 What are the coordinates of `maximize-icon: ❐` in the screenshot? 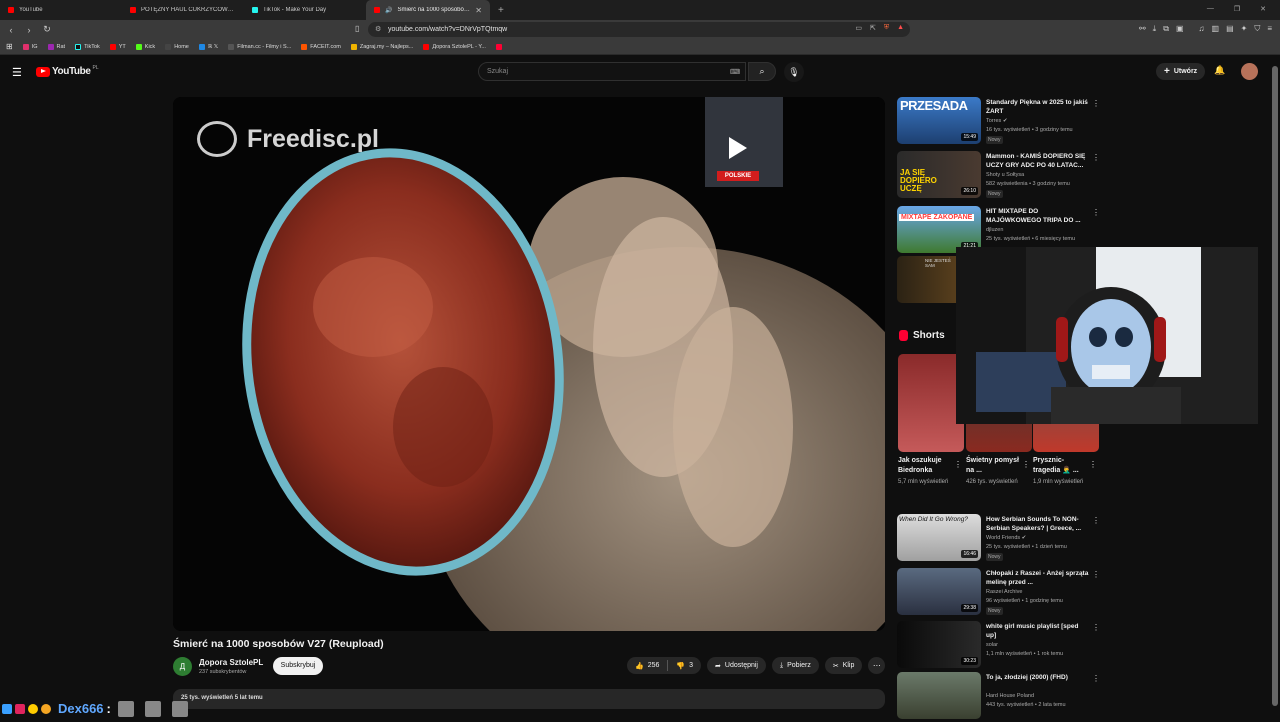 It's located at (1237, 9).